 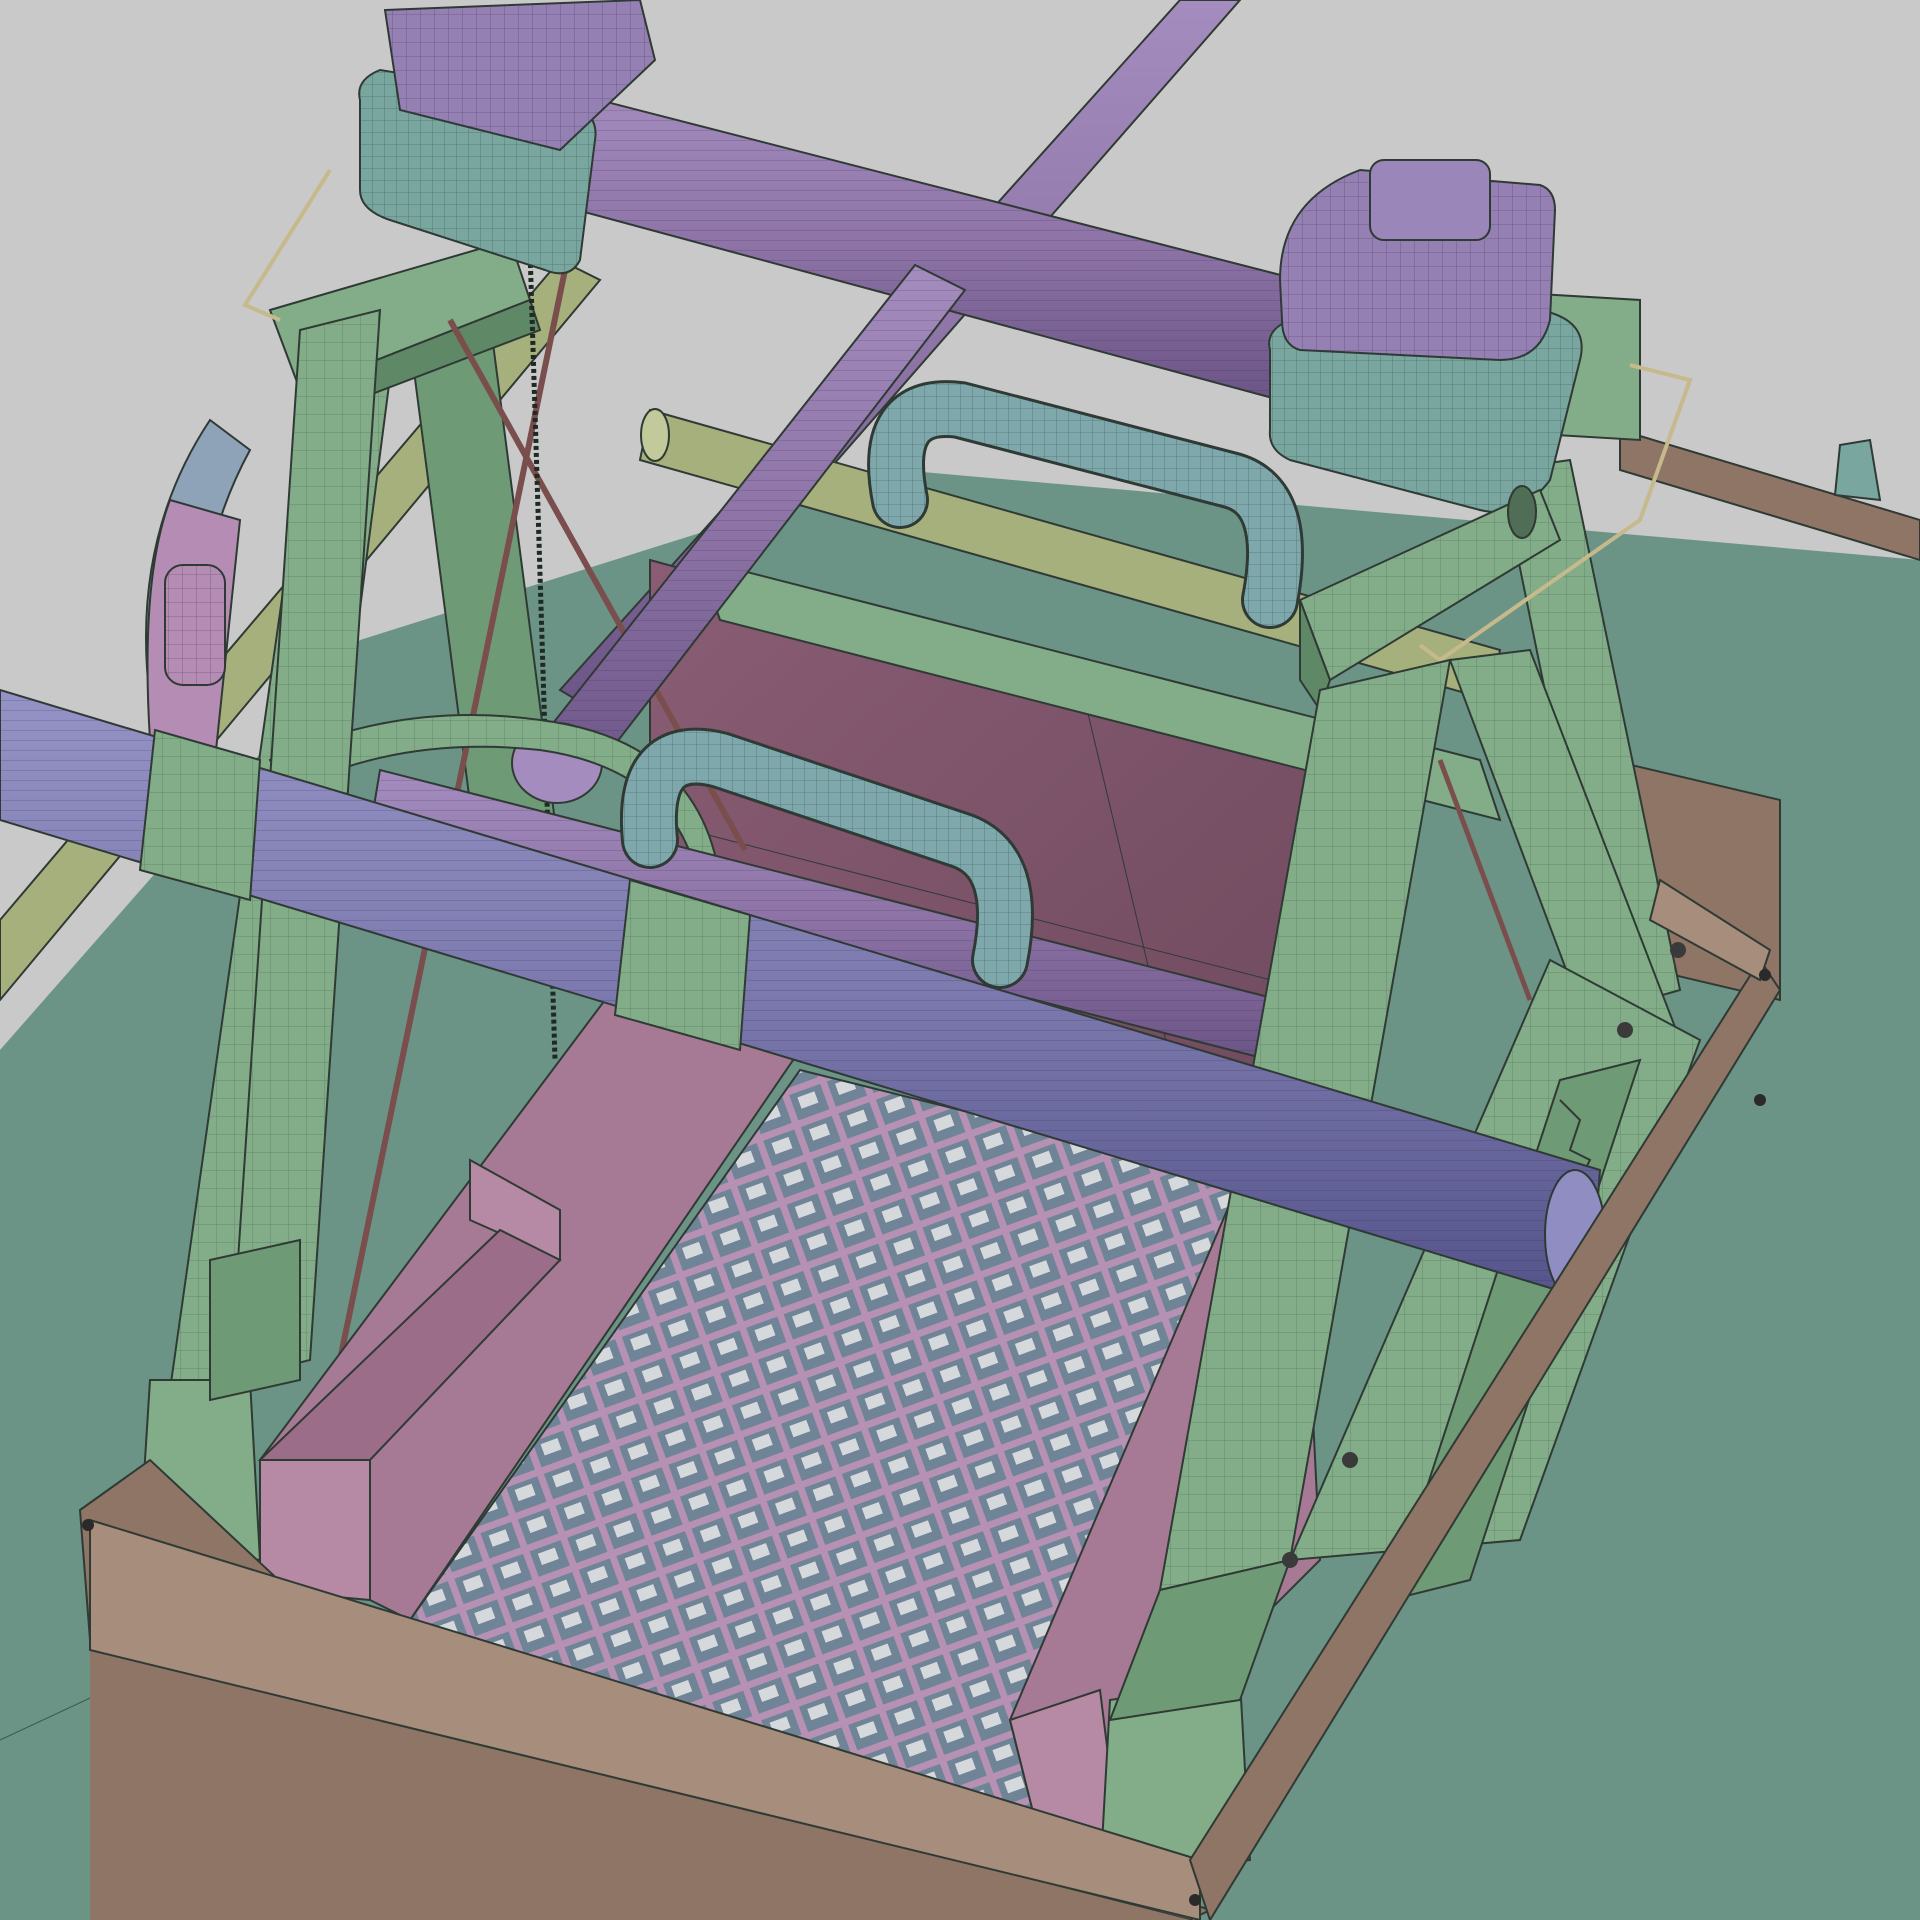 What do you see at coordinates (1425, 336) in the screenshot?
I see `cap-top-right` at bounding box center [1425, 336].